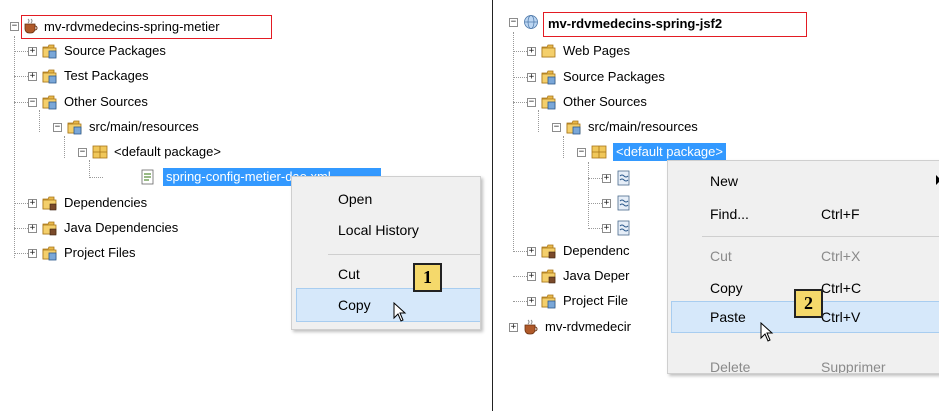 This screenshot has height=411, width=939. What do you see at coordinates (853, 366) in the screenshot?
I see `menu-shortcut-delete: Supprimer` at bounding box center [853, 366].